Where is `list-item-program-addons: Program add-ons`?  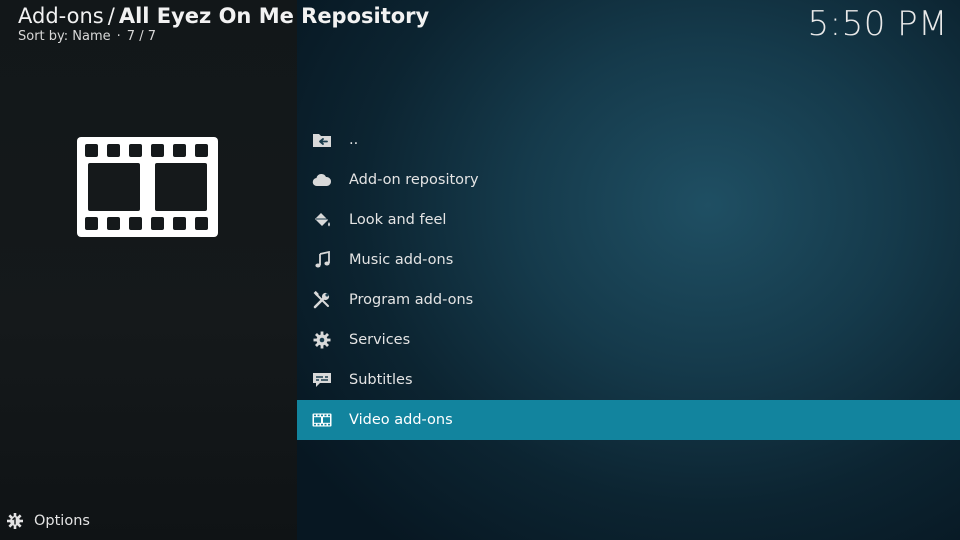
list-item-program-addons: Program add-ons is located at coordinates (628, 300).